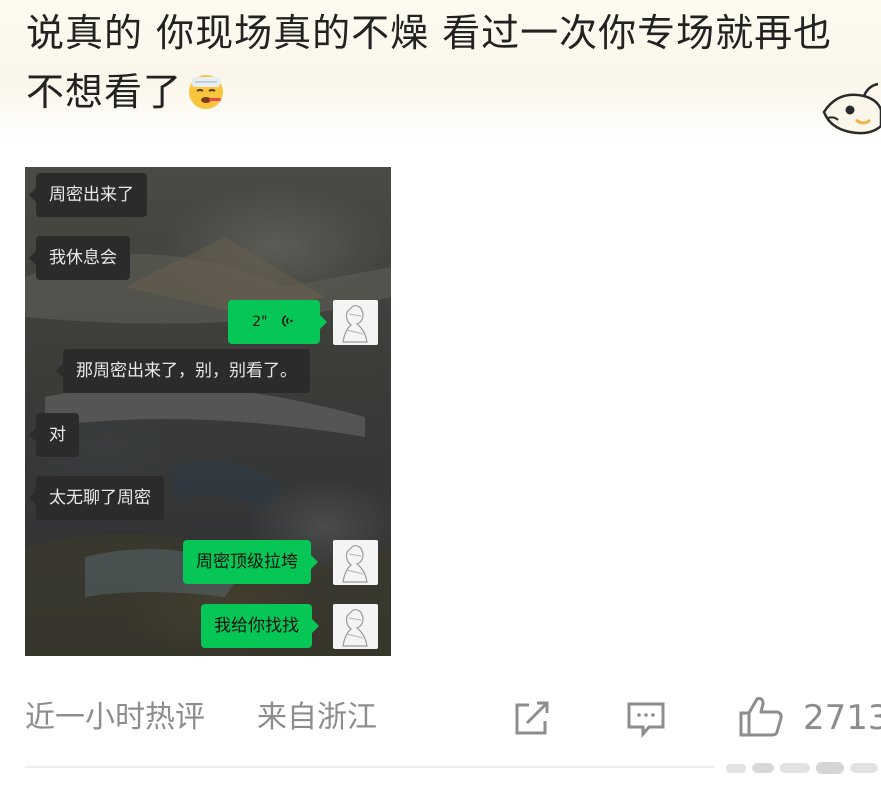  Describe the element at coordinates (54, 435) in the screenshot. I see `chat-bubble-left: 对` at that location.